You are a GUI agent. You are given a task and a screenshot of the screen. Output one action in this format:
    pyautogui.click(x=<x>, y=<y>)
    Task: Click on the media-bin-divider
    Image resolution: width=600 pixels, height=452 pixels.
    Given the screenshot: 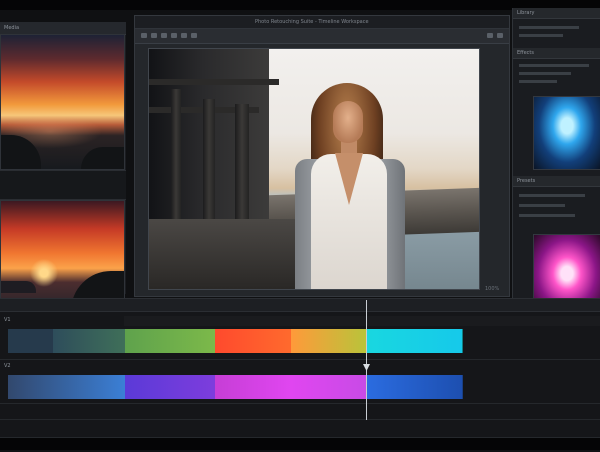 What is the action you would take?
    pyautogui.click(x=63, y=185)
    